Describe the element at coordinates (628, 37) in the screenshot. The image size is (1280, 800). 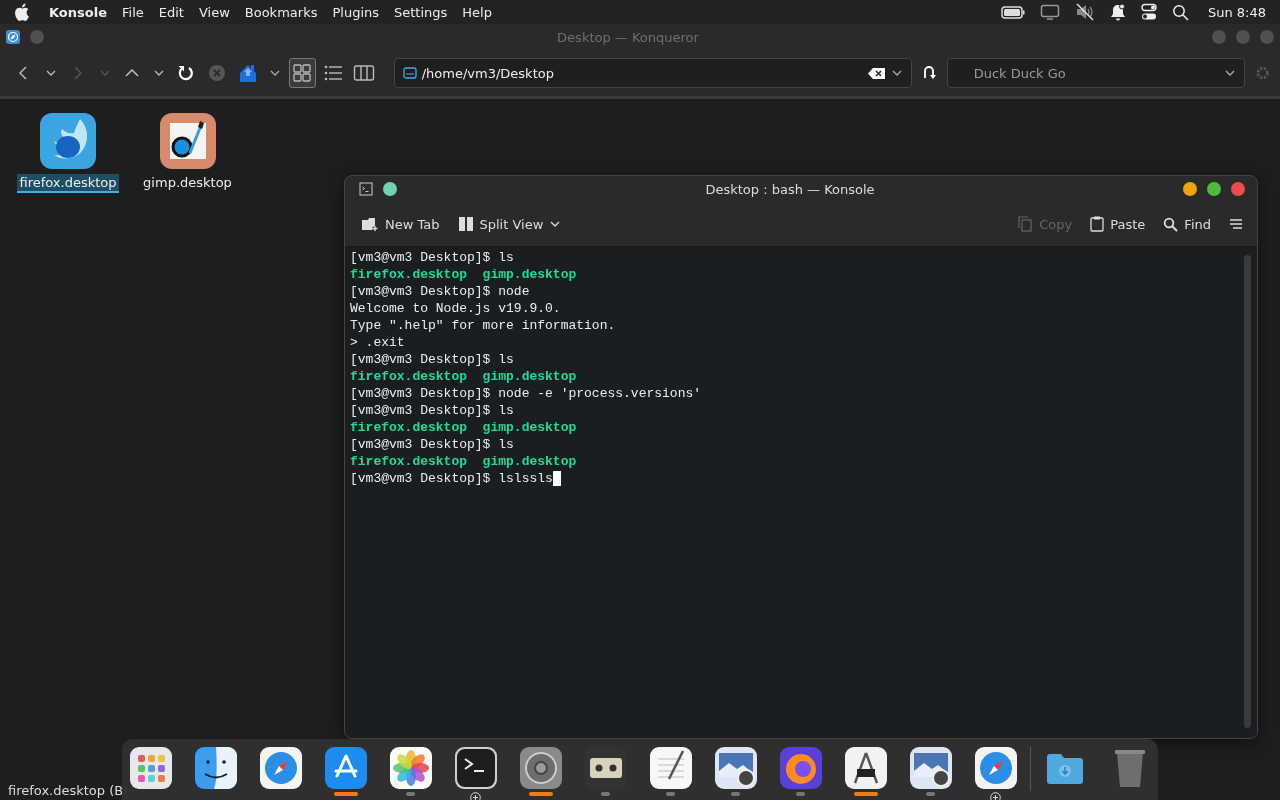
I see `window-title: Desktop — Konqueror` at that location.